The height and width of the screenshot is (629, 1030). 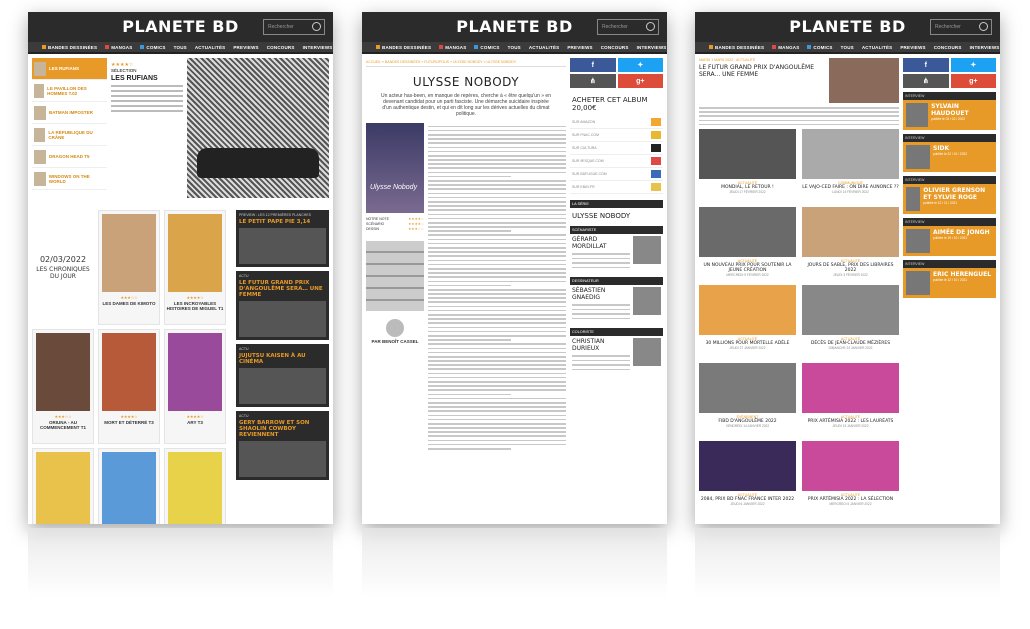 What do you see at coordinates (69, 179) in the screenshot?
I see `featured-list-item: WINDOWS ON THE WORLD` at bounding box center [69, 179].